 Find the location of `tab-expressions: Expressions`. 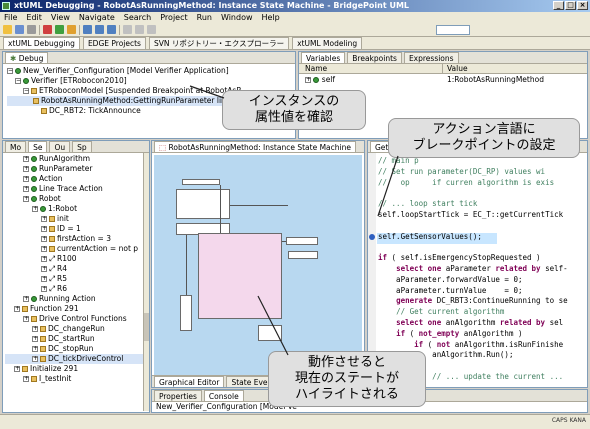

tab-expressions: Expressions is located at coordinates (431, 57).